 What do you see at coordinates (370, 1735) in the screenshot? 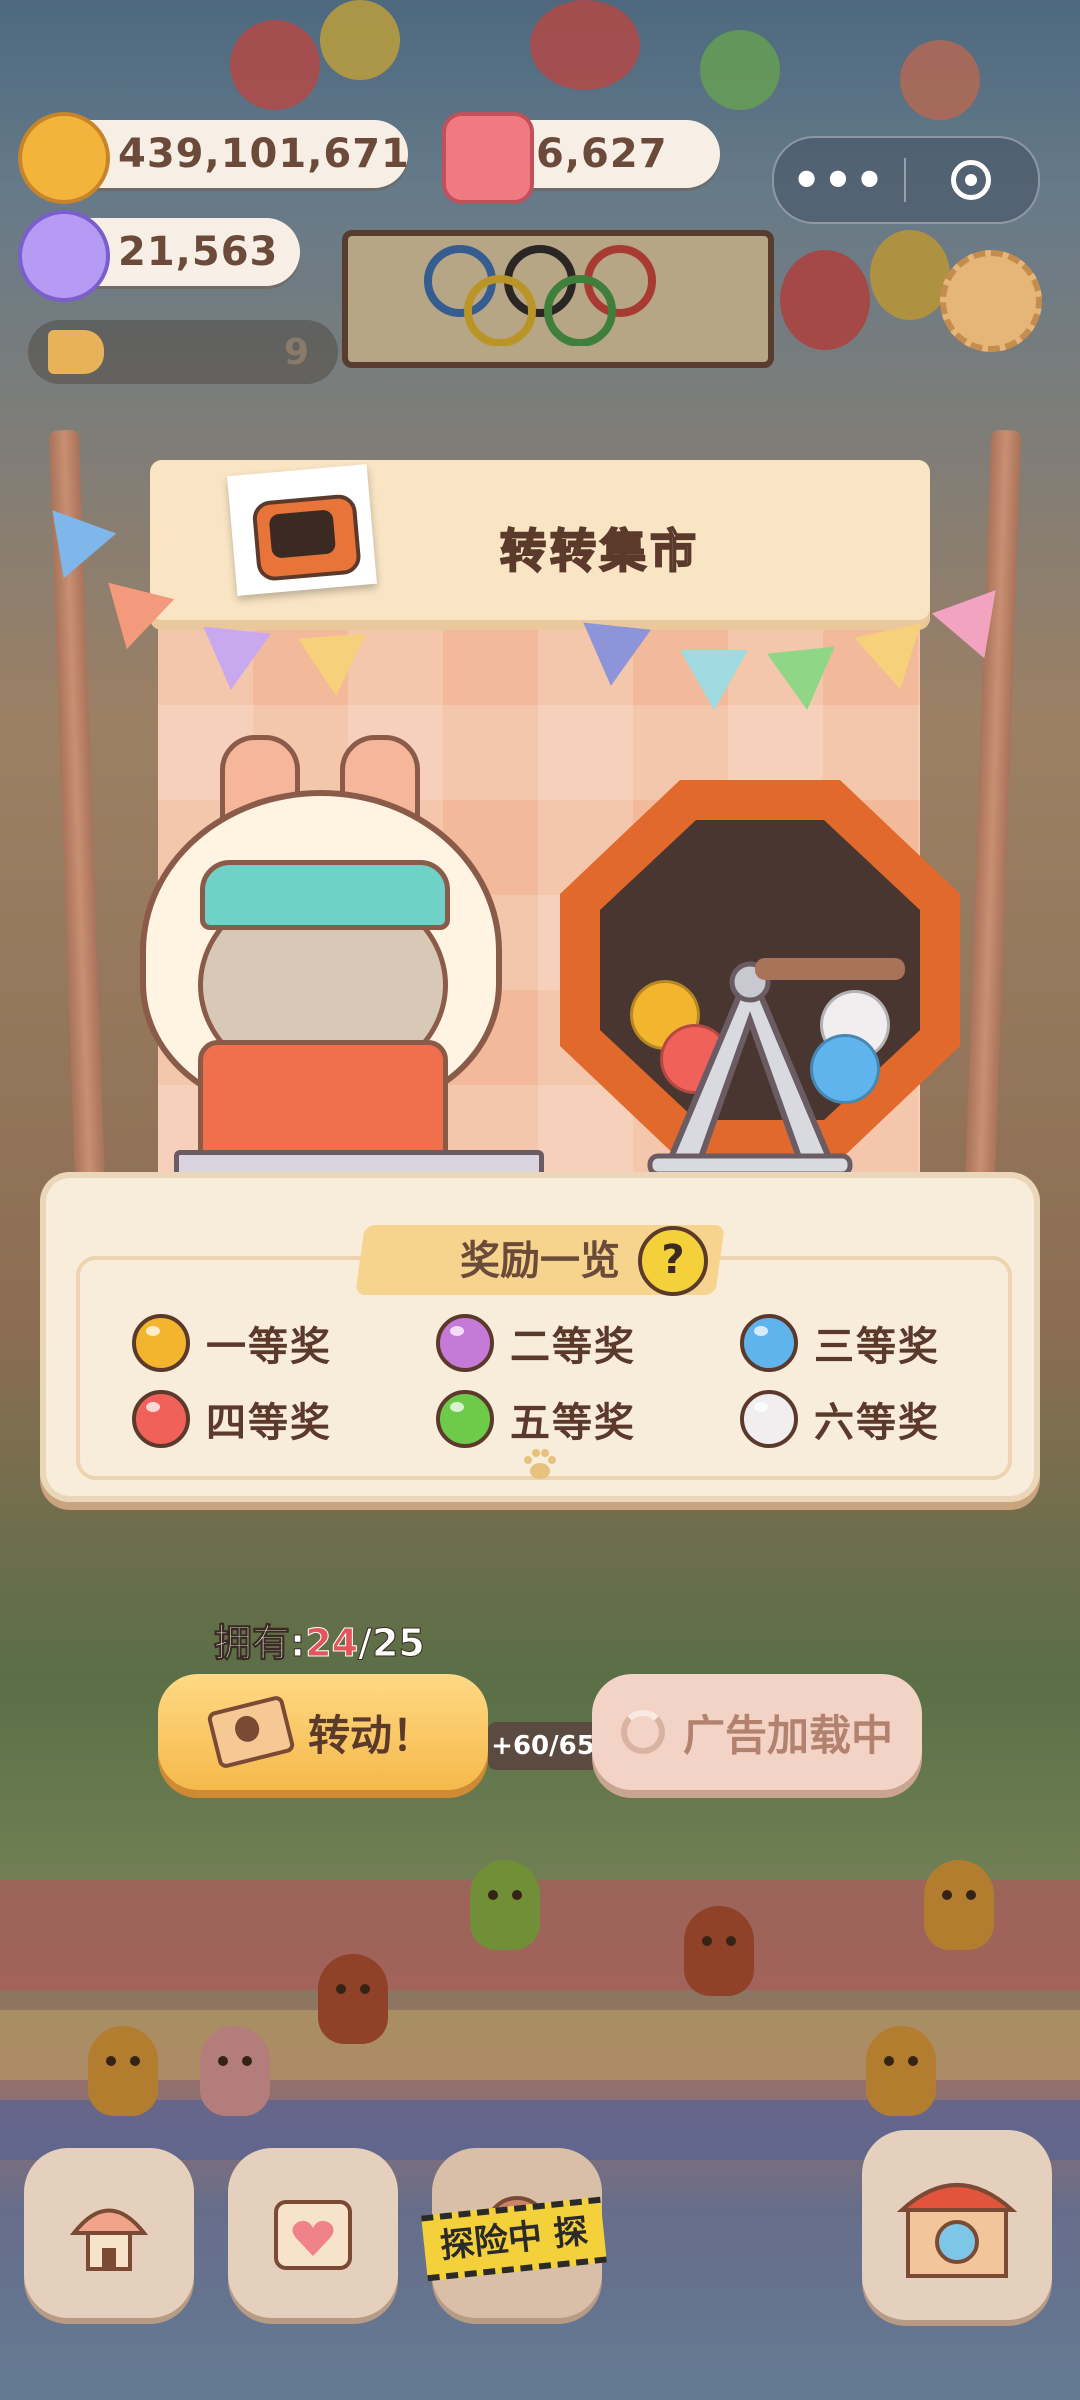
I see `spin-label: 转动！` at bounding box center [370, 1735].